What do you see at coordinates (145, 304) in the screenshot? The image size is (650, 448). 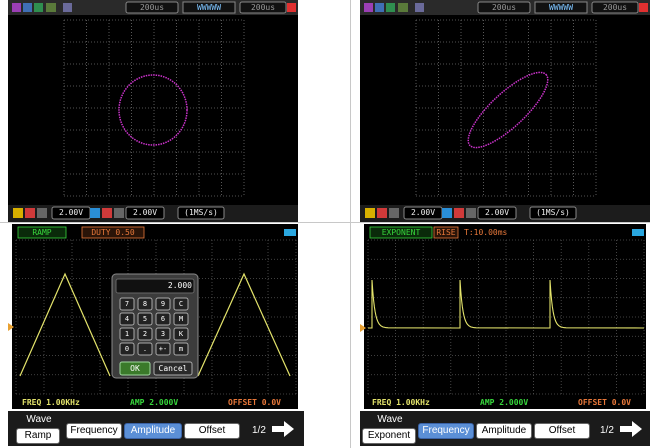 I see `keypad-key: 8` at bounding box center [145, 304].